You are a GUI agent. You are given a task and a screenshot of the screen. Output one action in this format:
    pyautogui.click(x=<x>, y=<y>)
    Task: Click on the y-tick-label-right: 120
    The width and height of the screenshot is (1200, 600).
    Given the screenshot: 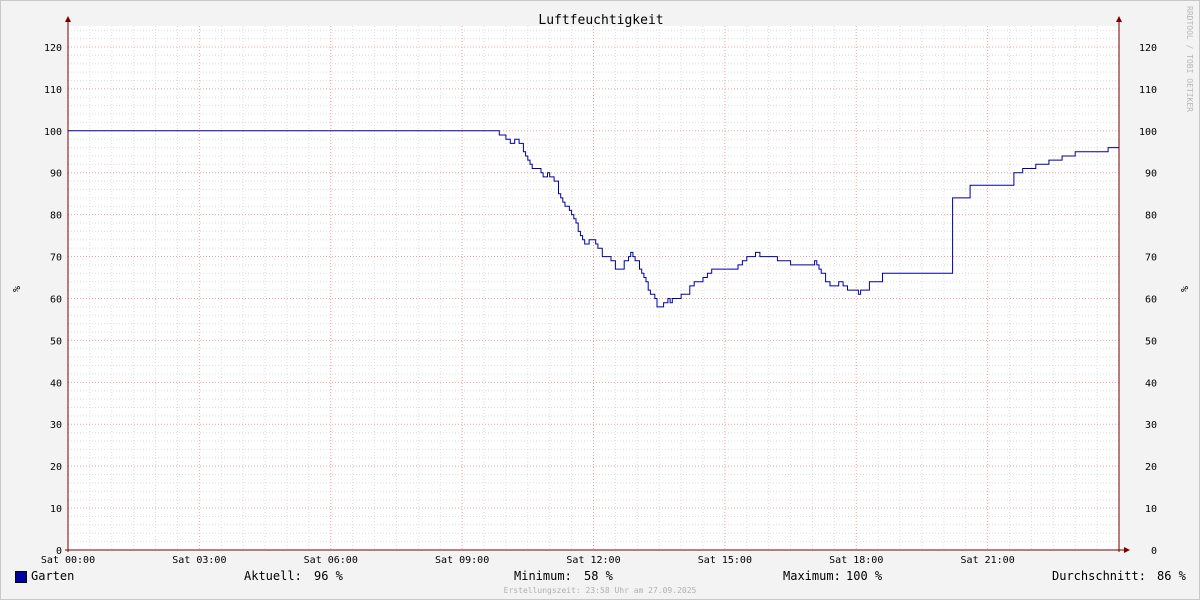 What is the action you would take?
    pyautogui.click(x=1148, y=48)
    